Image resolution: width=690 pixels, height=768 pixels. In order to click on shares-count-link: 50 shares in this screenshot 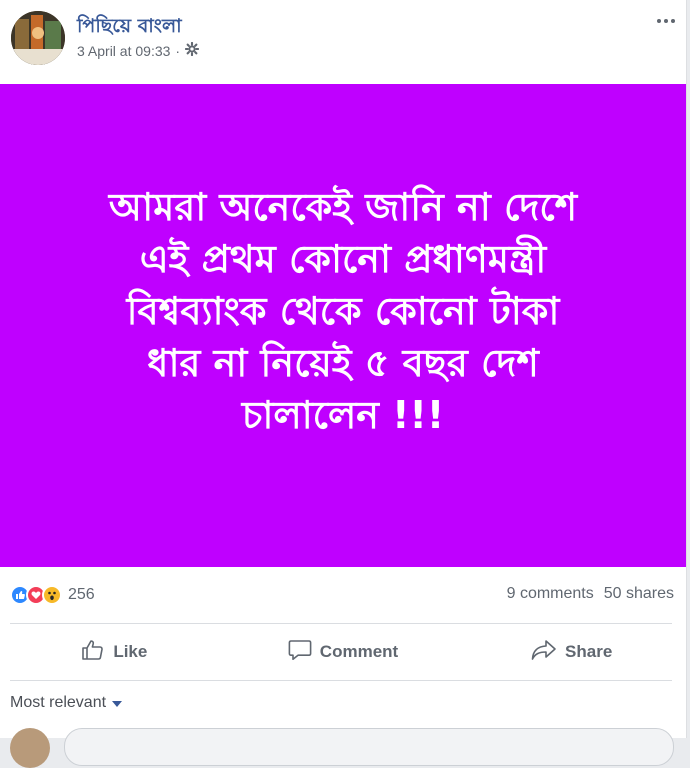, I will do `click(639, 594)`.